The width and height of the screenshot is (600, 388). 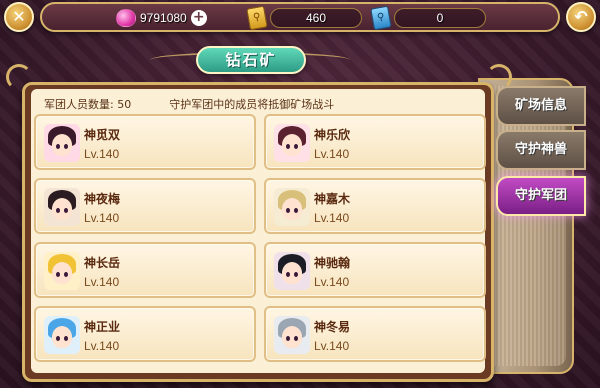 I want to click on member-name: 神正业, so click(x=102, y=327).